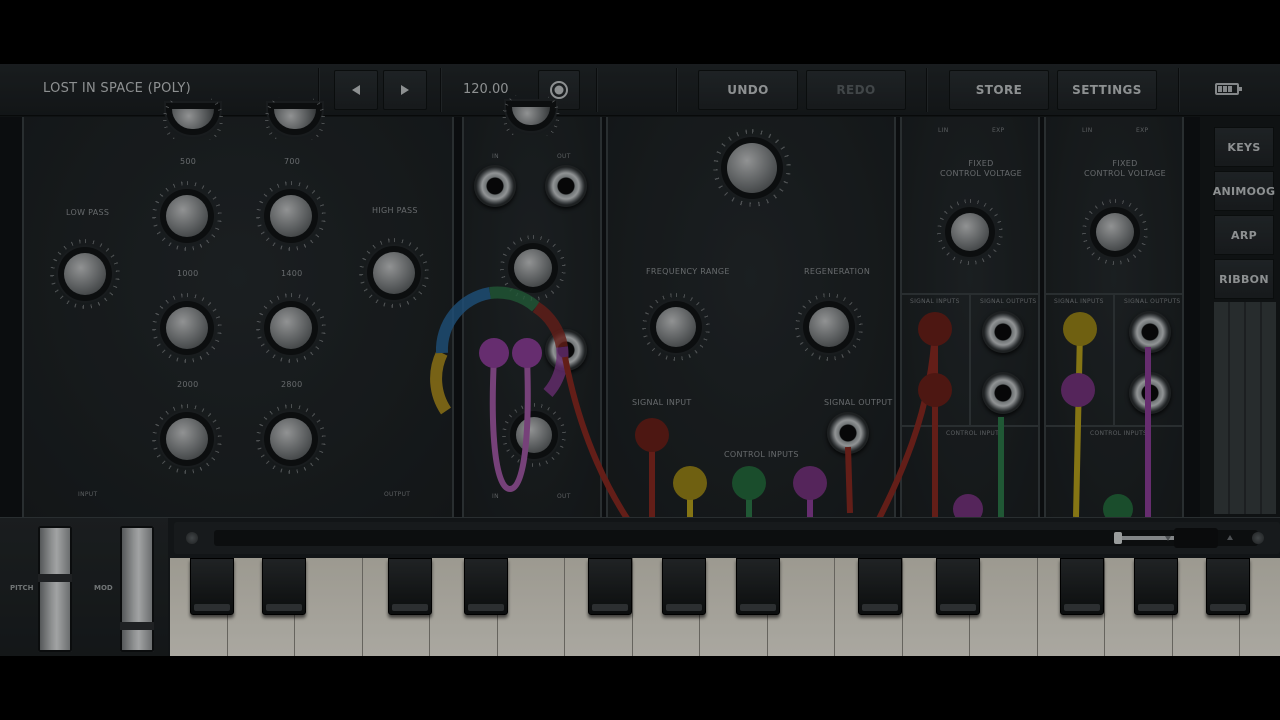 This screenshot has height=720, width=1280. Describe the element at coordinates (1244, 235) in the screenshot. I see `tab-arp: ARP` at that location.